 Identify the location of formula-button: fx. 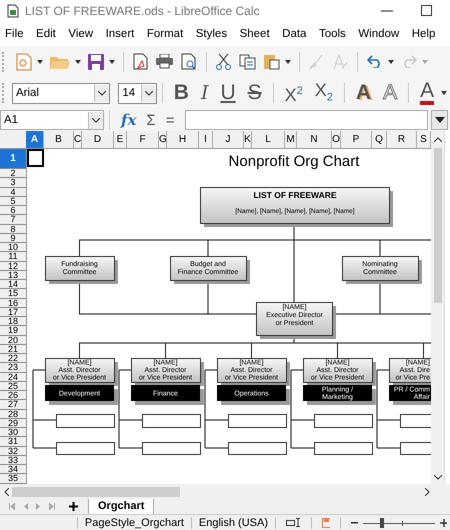
(128, 120).